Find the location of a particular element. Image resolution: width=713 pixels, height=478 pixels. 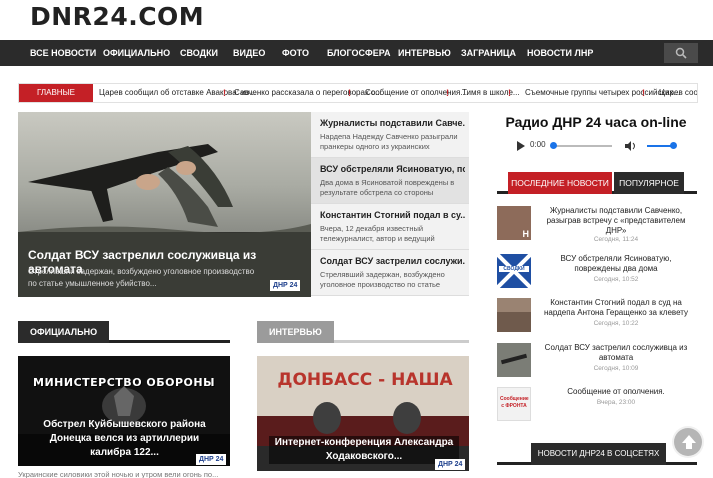

nav-item-official: ОФИЦИАЛЬНО is located at coordinates (136, 53).